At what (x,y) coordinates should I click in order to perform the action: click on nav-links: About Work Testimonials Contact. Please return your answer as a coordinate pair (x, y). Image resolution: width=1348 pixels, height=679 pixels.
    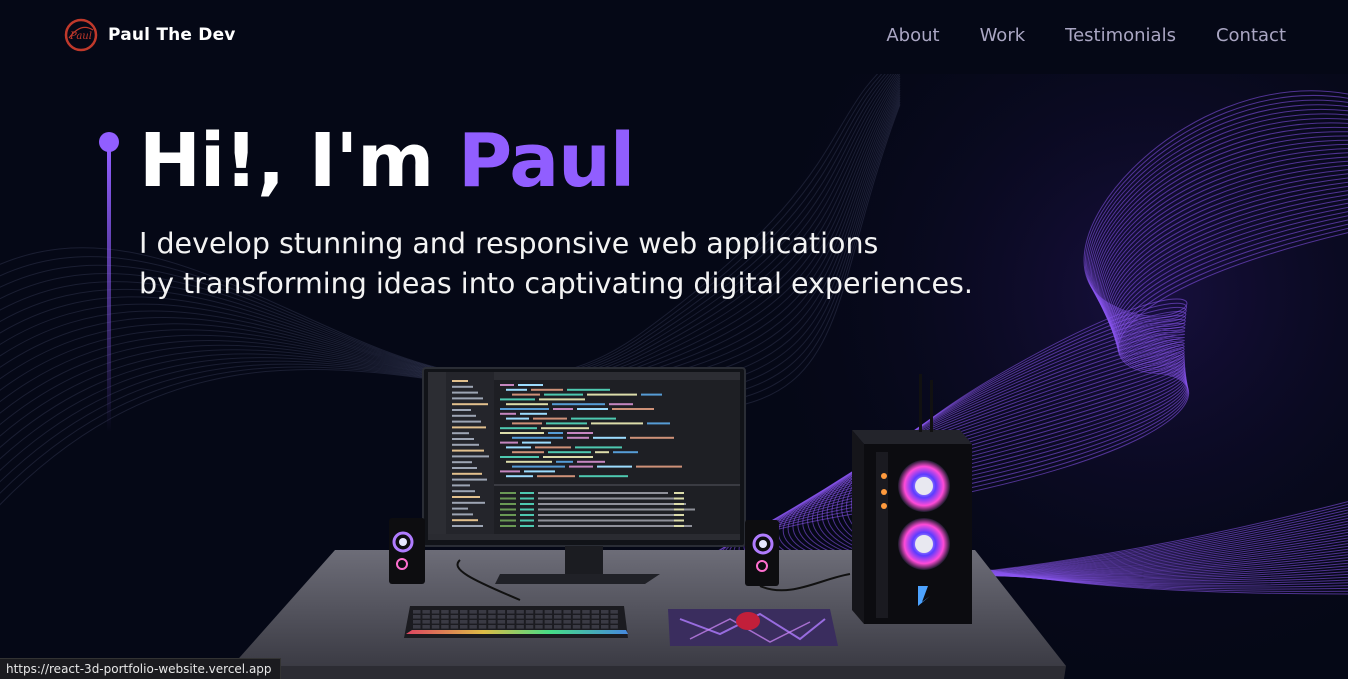
    Looking at the image, I should click on (1086, 35).